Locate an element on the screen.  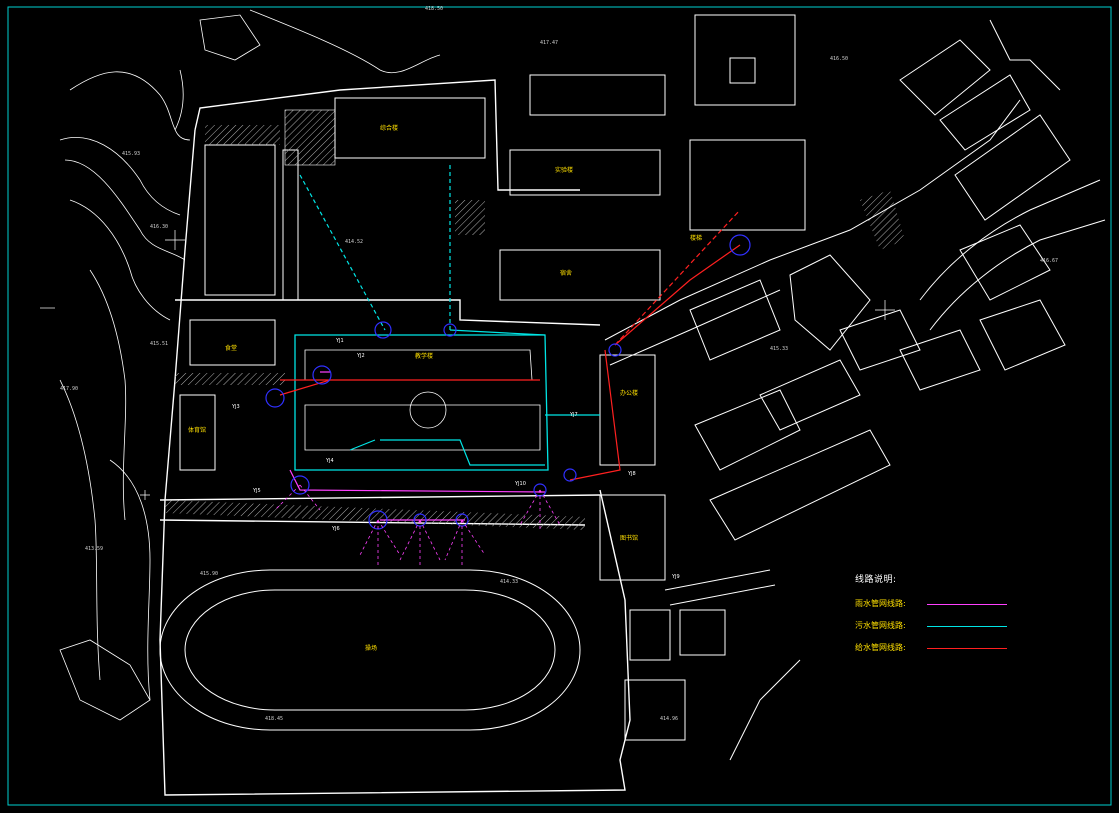
legend-line-water is located at coordinates (967, 648).